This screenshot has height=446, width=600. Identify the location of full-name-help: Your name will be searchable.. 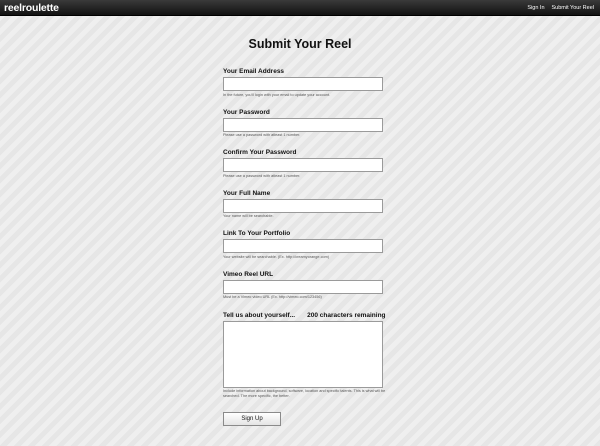
(248, 216).